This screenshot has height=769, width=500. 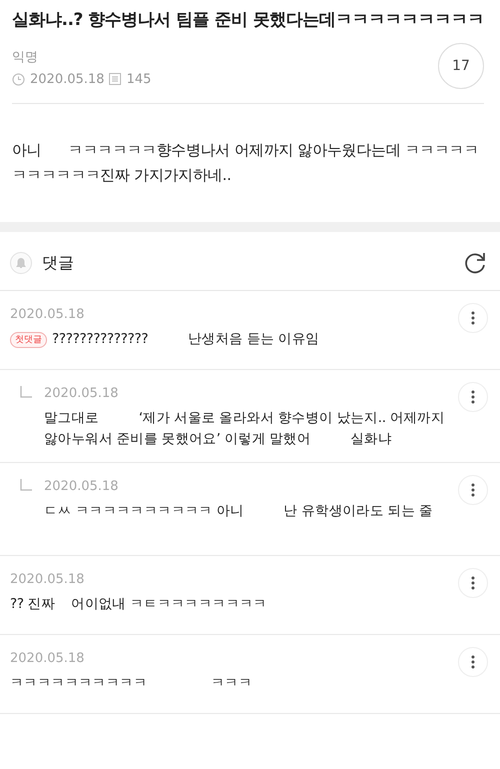 I want to click on comment-text: 말그대로 ‘제가 서울로 올라와서 향수병이 났는지.. 어제까지 앓아누워서 준비를 못했어요’ 이렇게 말했어 실화냐, so click(x=245, y=429).